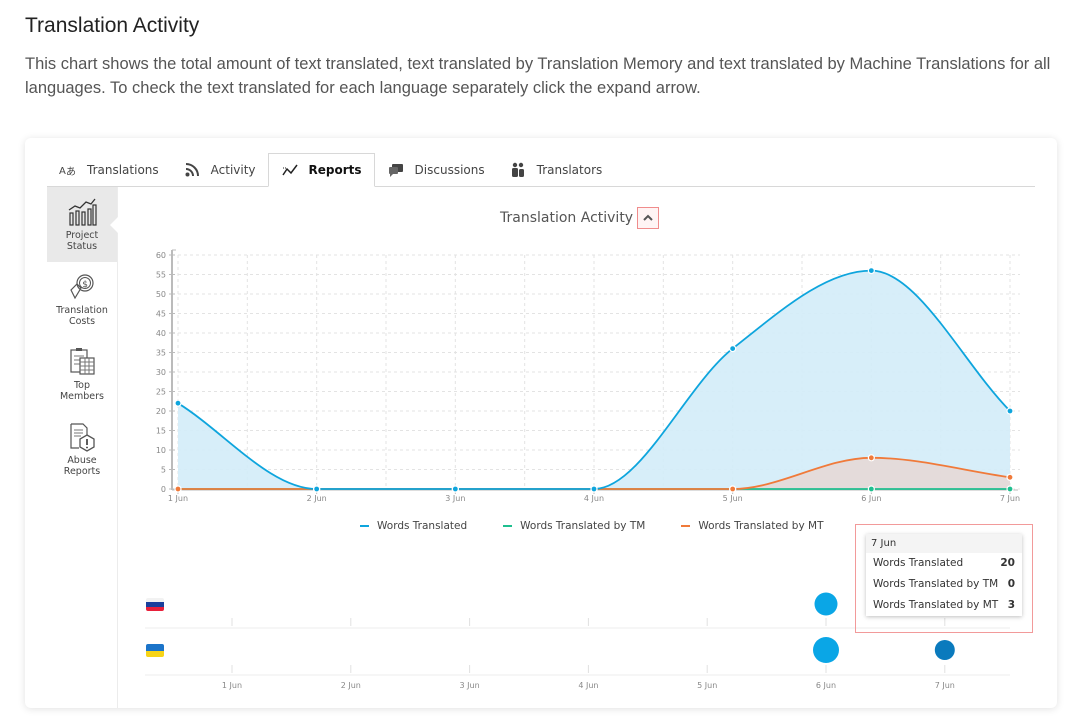 The image size is (1089, 728). Describe the element at coordinates (826, 685) in the screenshot. I see `x-tick-label: 6 Jun` at that location.